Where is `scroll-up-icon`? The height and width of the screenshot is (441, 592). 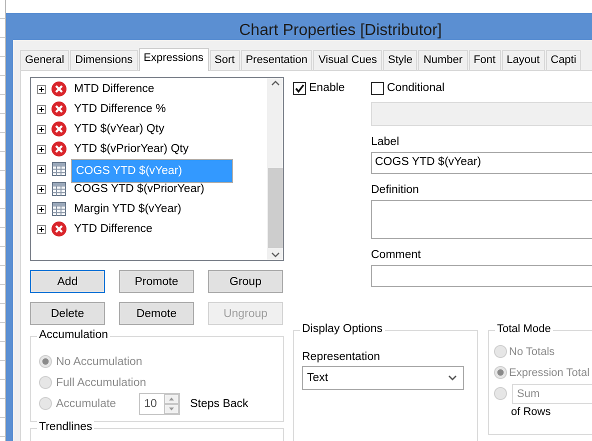
scroll-up-icon is located at coordinates (275, 83).